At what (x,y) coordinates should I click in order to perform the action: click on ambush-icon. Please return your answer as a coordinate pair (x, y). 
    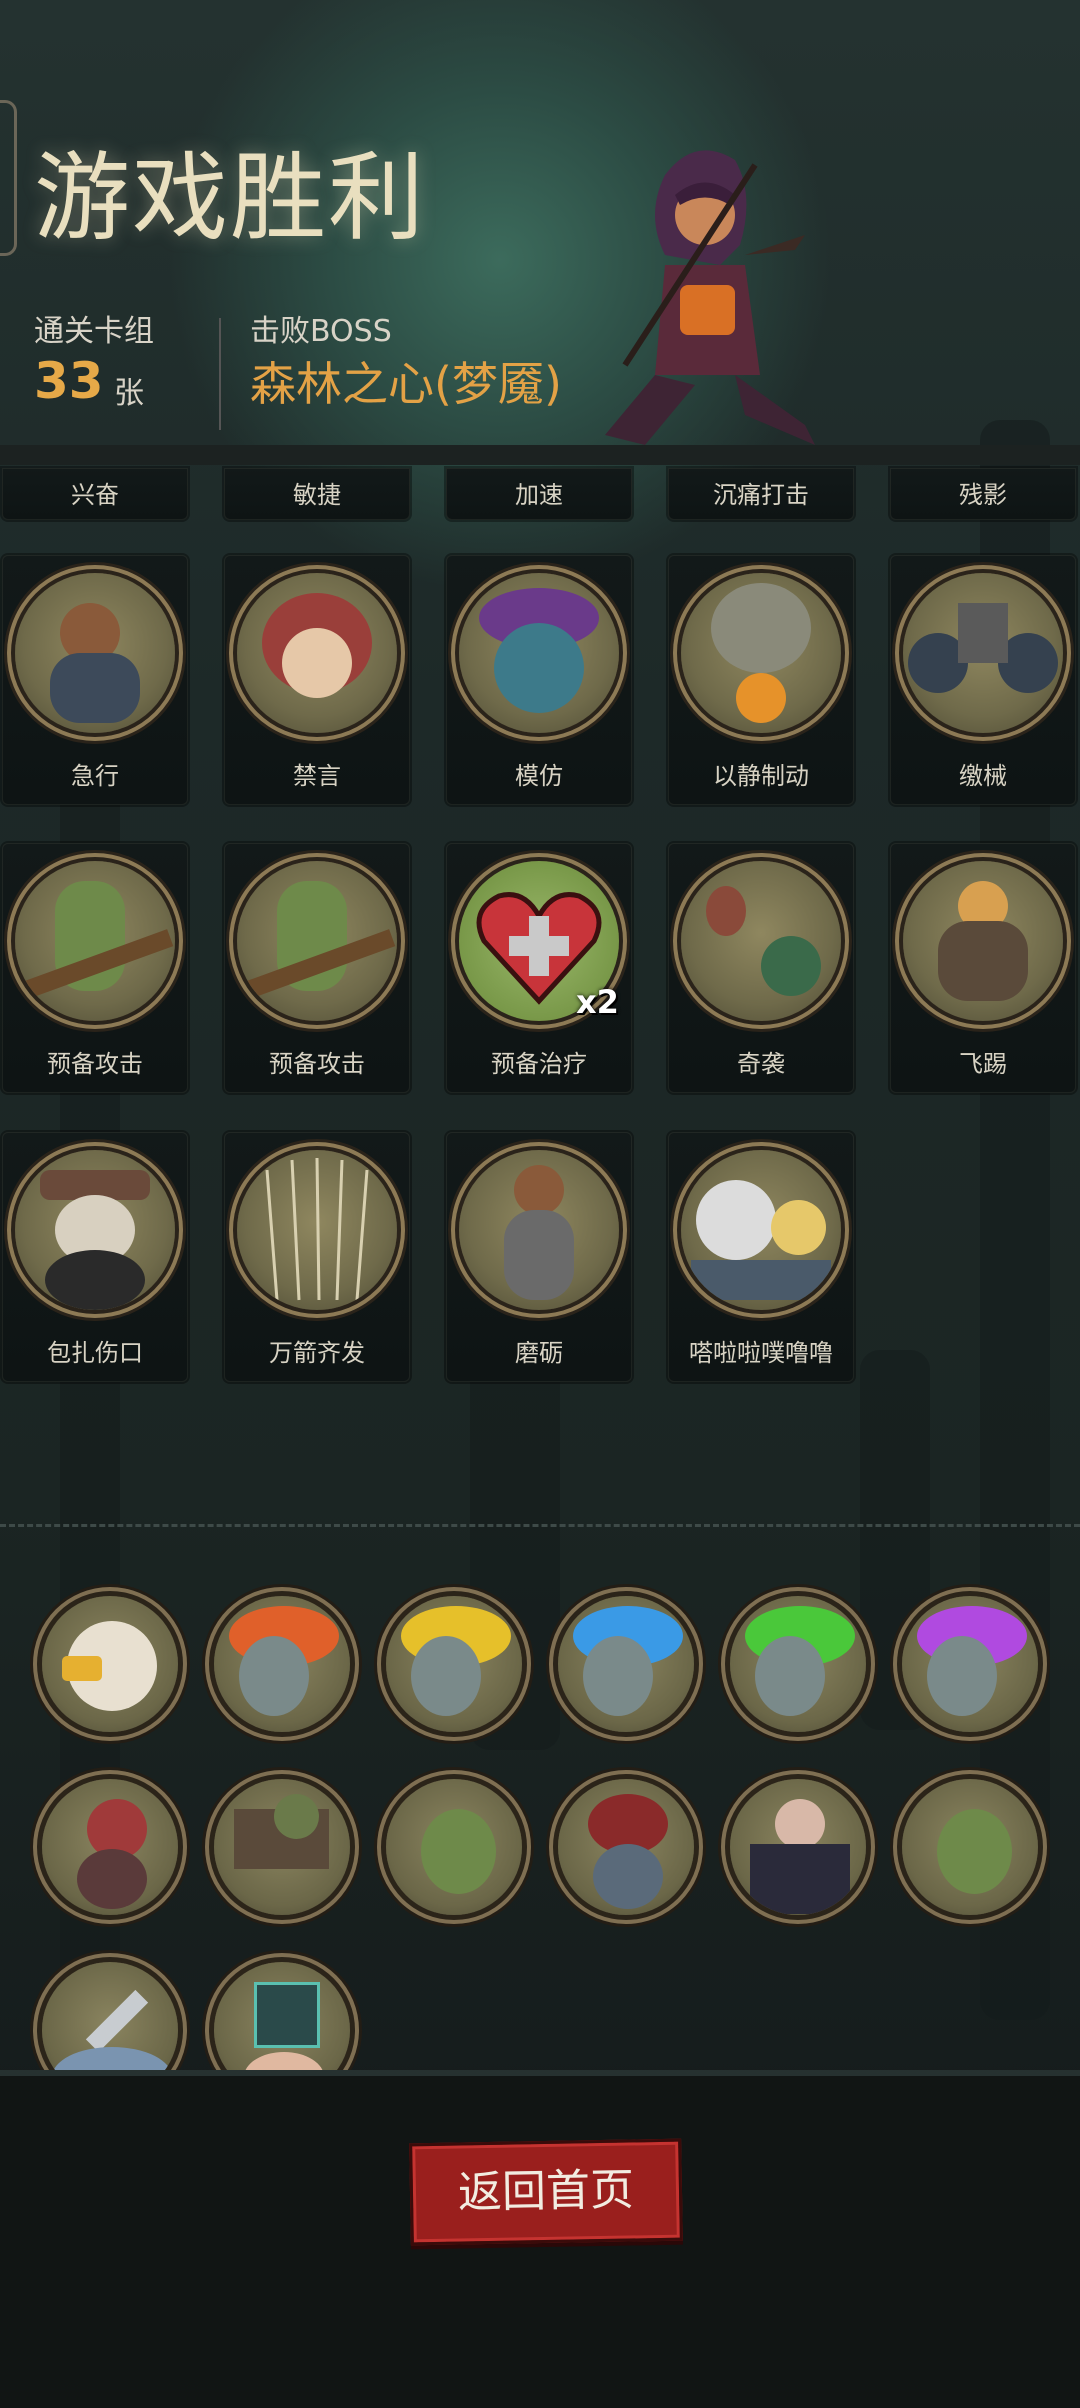
    Looking at the image, I should click on (761, 941).